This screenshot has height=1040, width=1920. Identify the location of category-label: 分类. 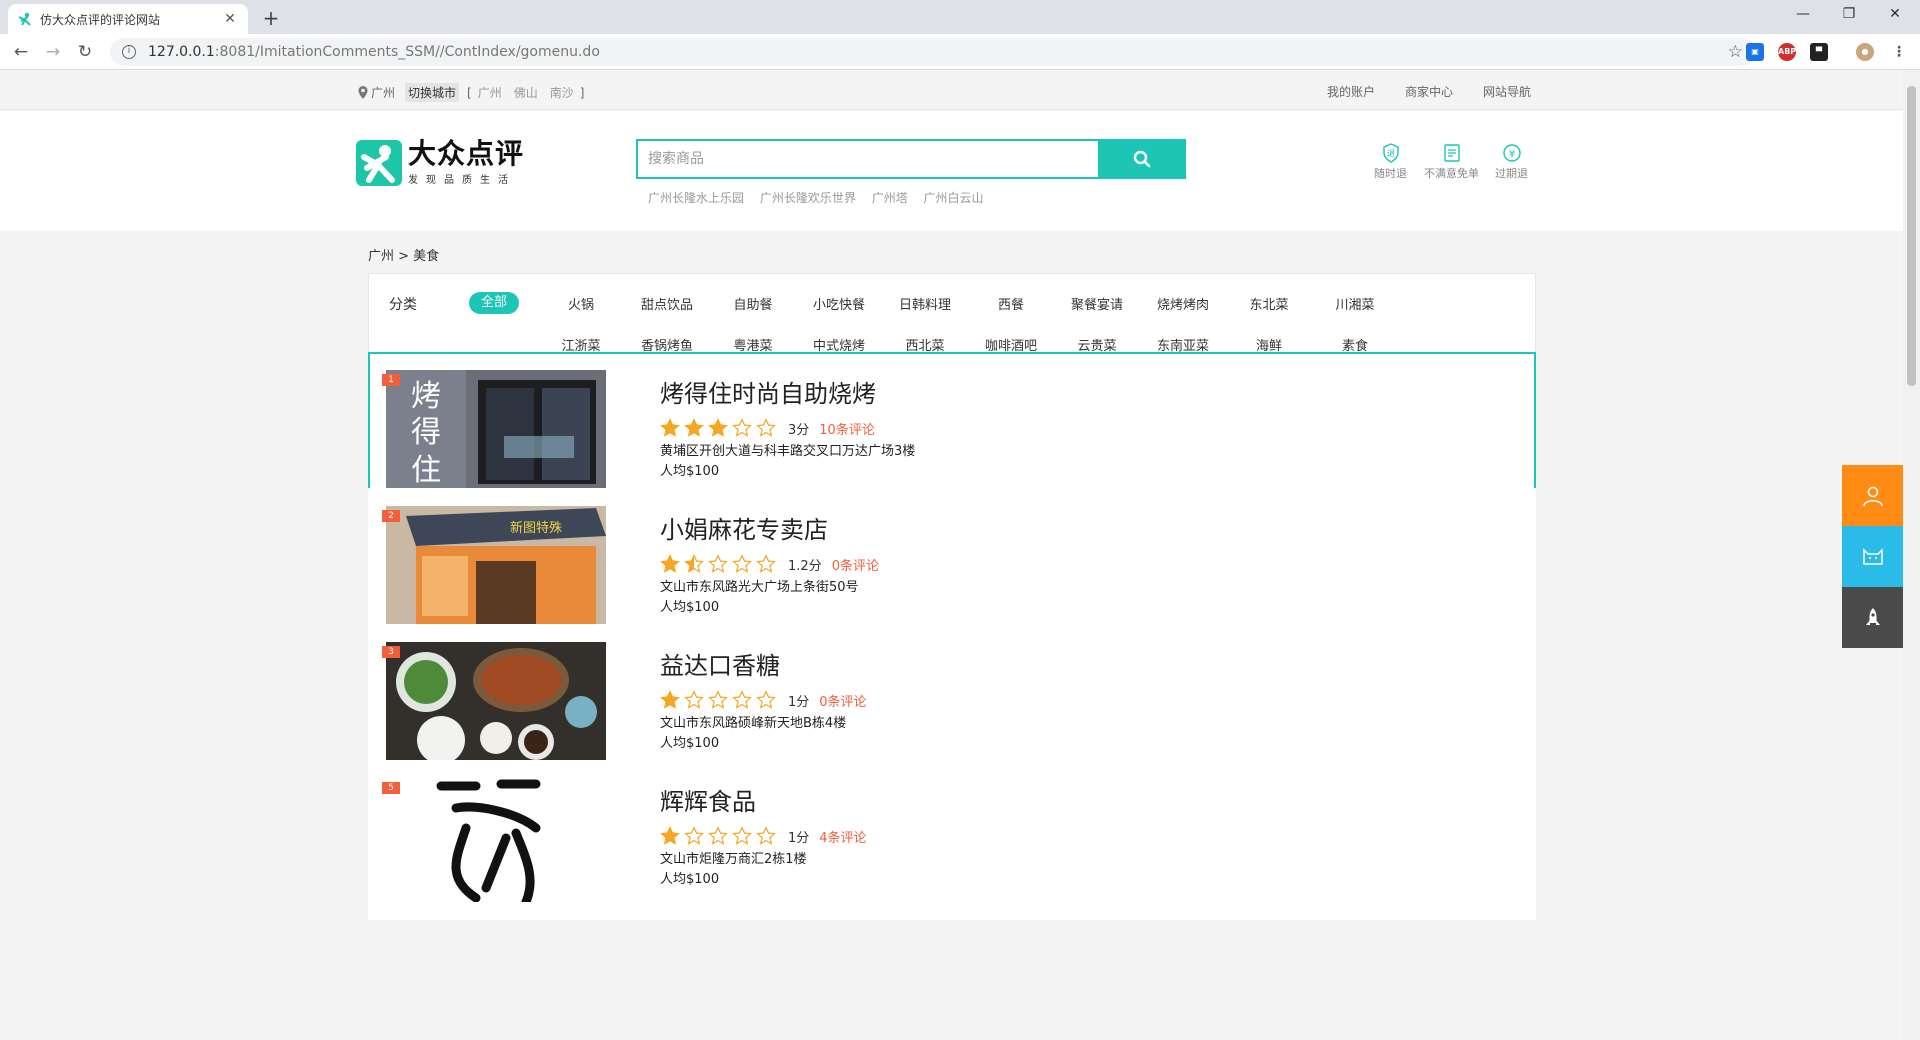
(403, 305).